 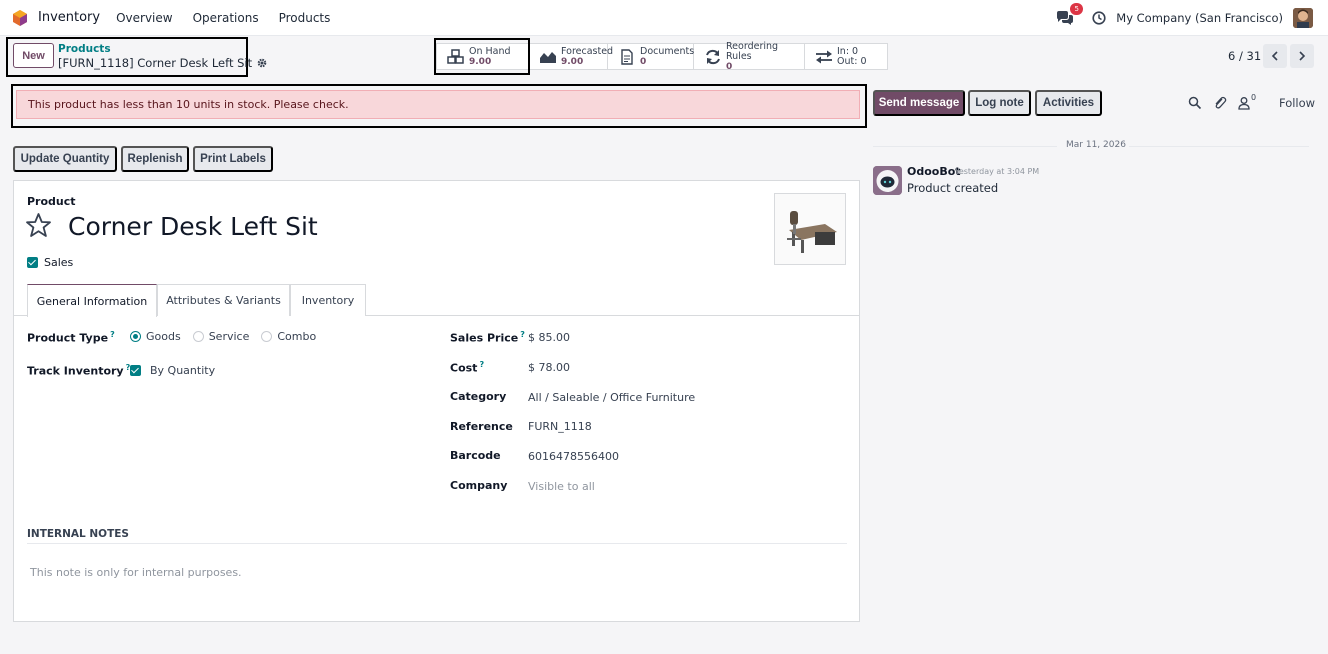 What do you see at coordinates (919, 103) in the screenshot?
I see `send-message-button: Send message` at bounding box center [919, 103].